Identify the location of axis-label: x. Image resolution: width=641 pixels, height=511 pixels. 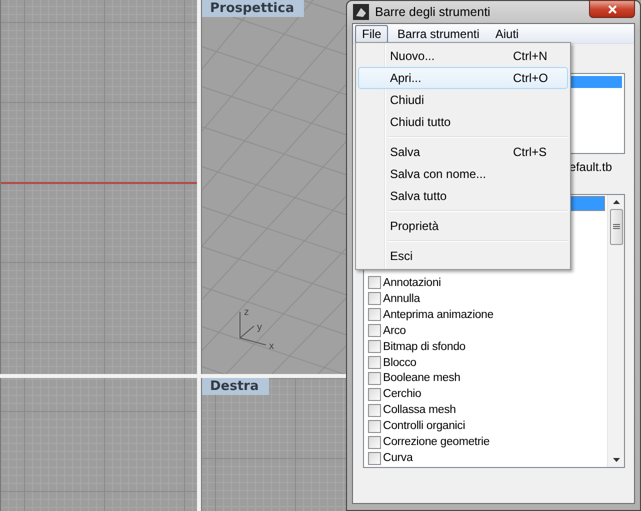
(271, 346).